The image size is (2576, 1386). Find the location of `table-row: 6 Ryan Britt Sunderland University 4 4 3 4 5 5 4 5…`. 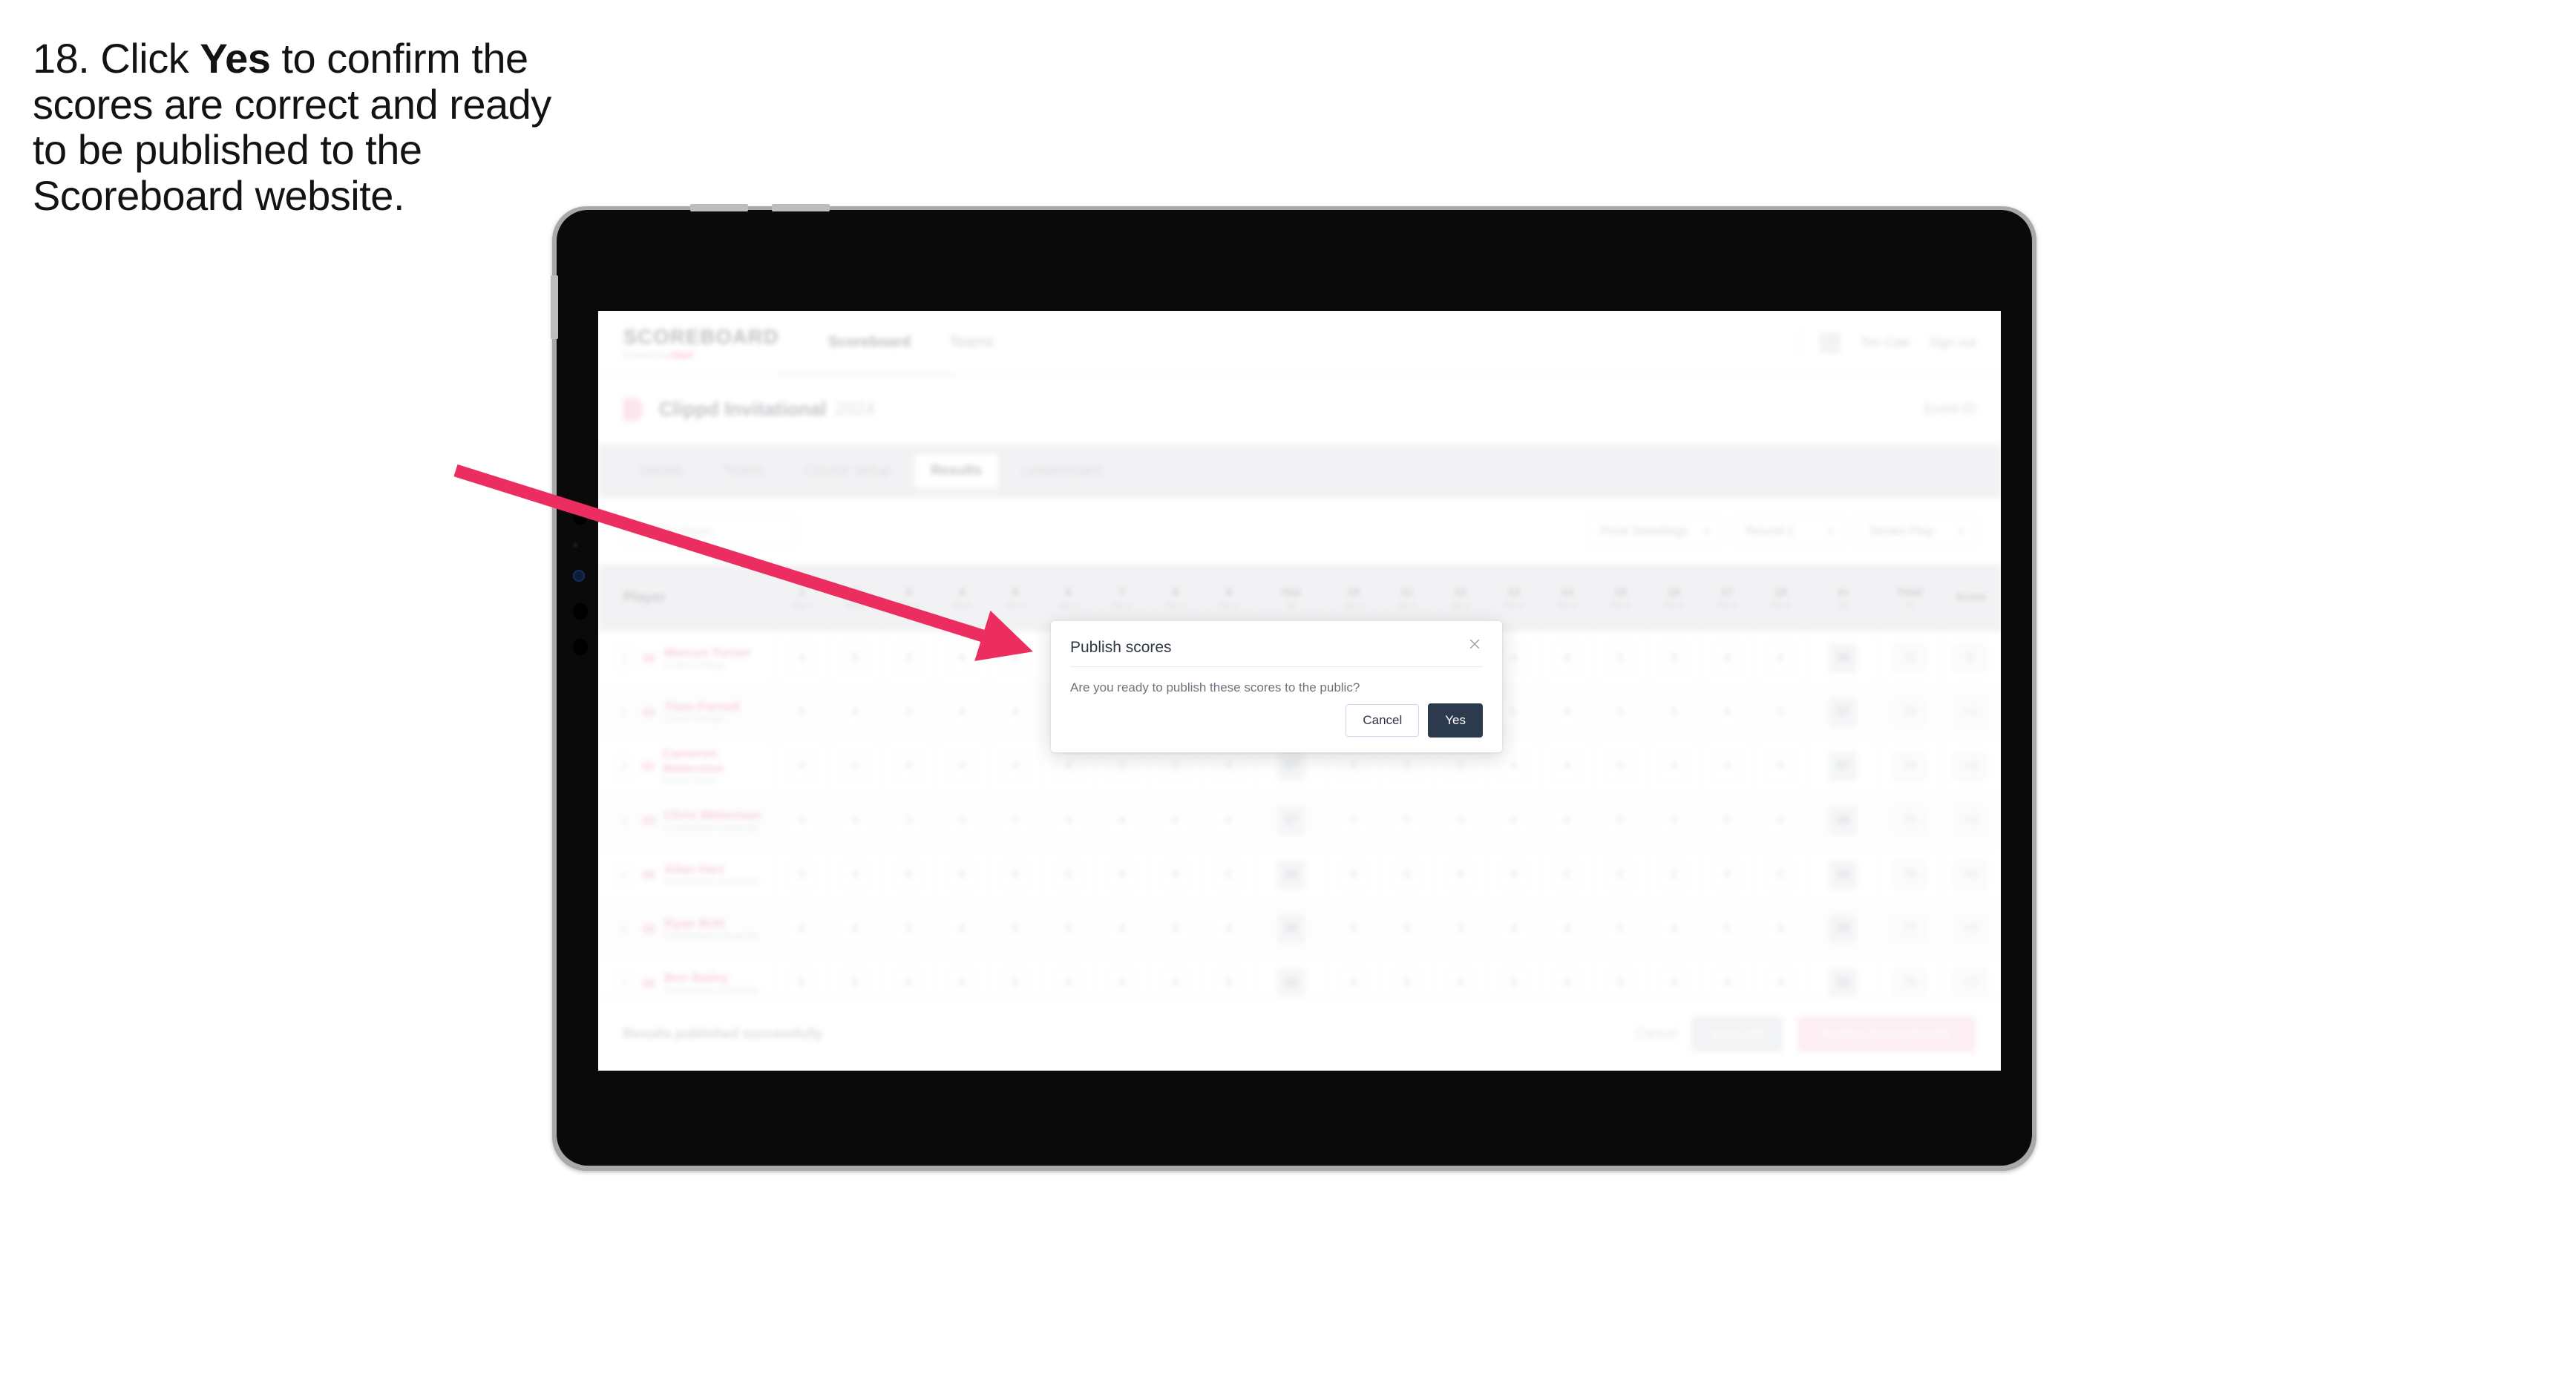

table-row: 6 Ryan Britt Sunderland University 4 4 3 4 5 5 4 5… is located at coordinates (1299, 929).